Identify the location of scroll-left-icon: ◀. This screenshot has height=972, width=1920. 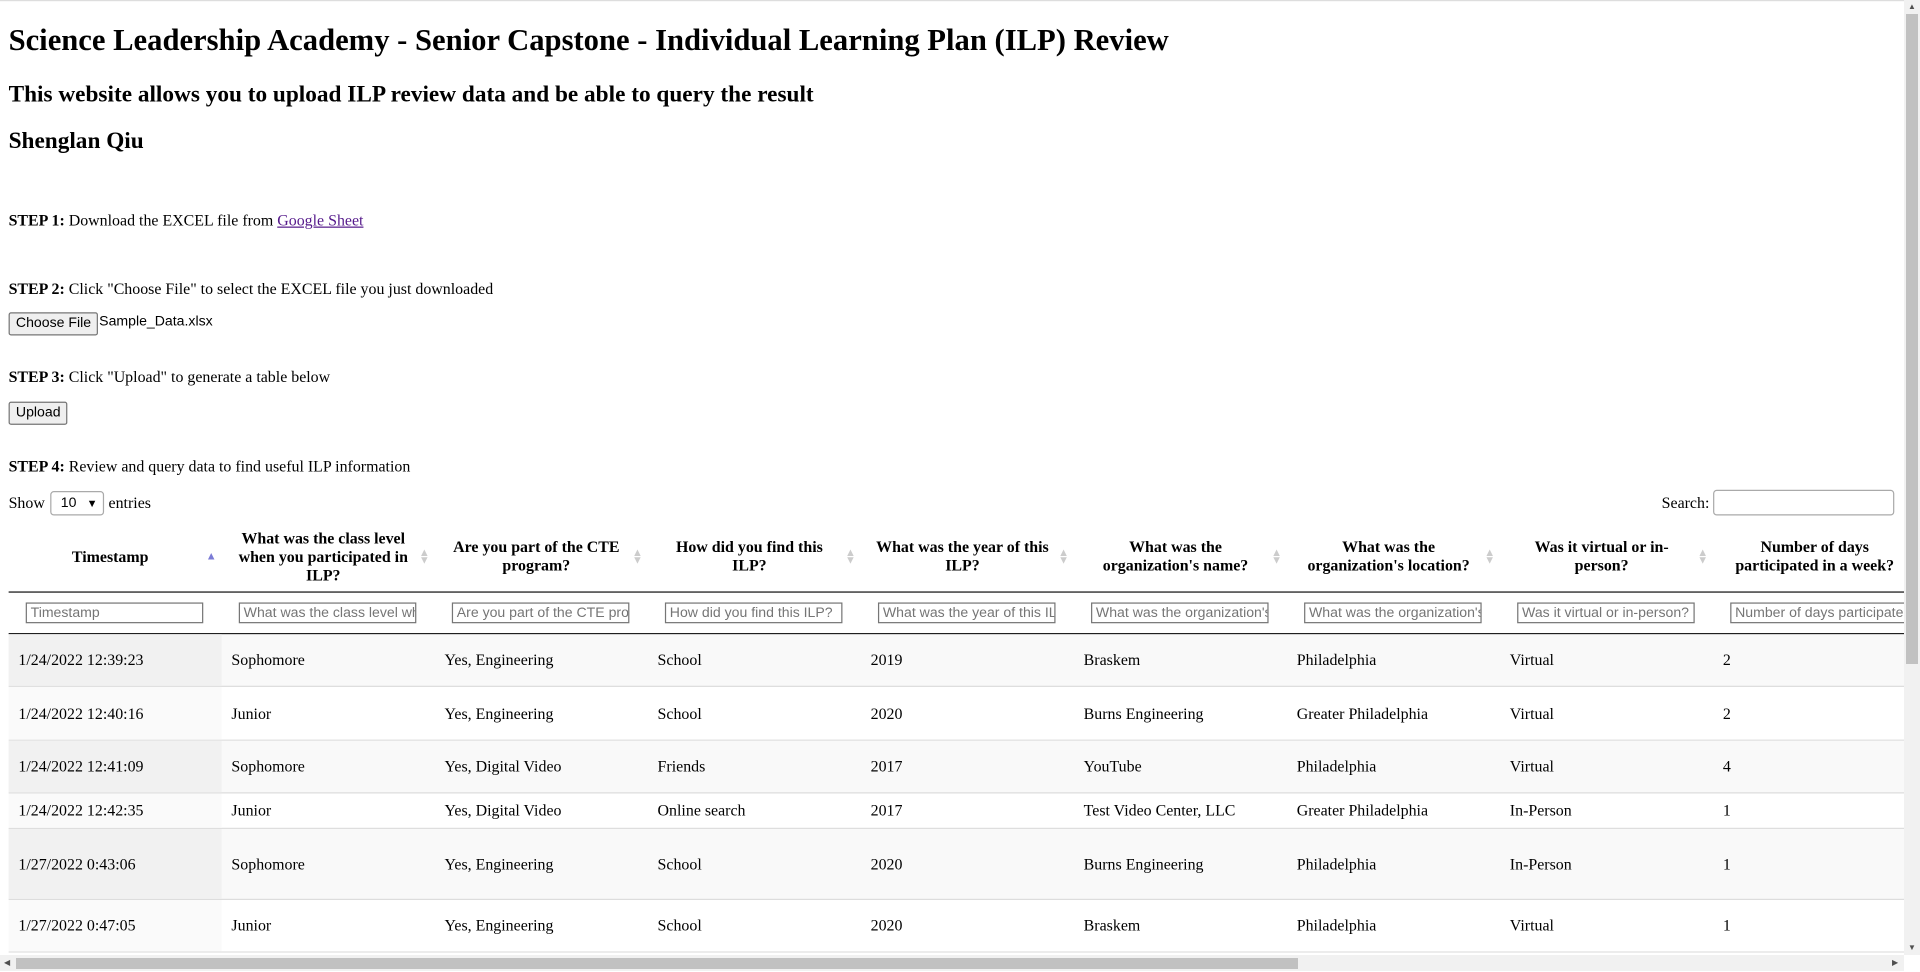
(7, 962).